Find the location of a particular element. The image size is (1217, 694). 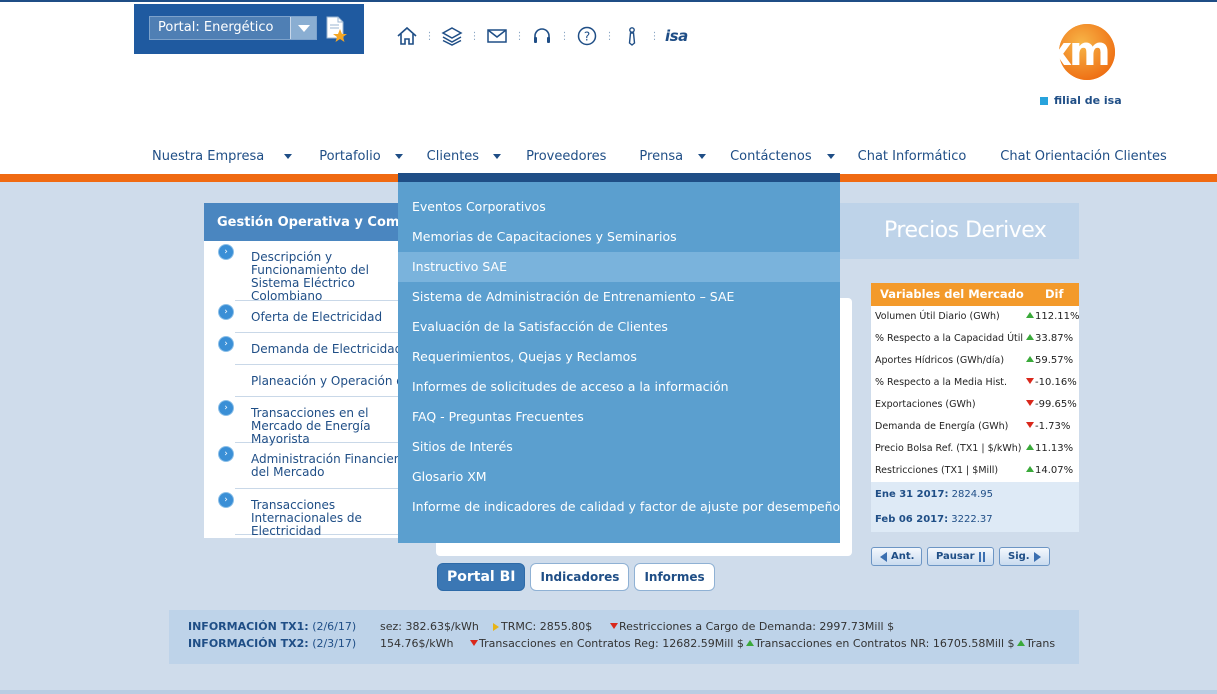

list-item: › Oferta de Electricidad is located at coordinates (314, 317).